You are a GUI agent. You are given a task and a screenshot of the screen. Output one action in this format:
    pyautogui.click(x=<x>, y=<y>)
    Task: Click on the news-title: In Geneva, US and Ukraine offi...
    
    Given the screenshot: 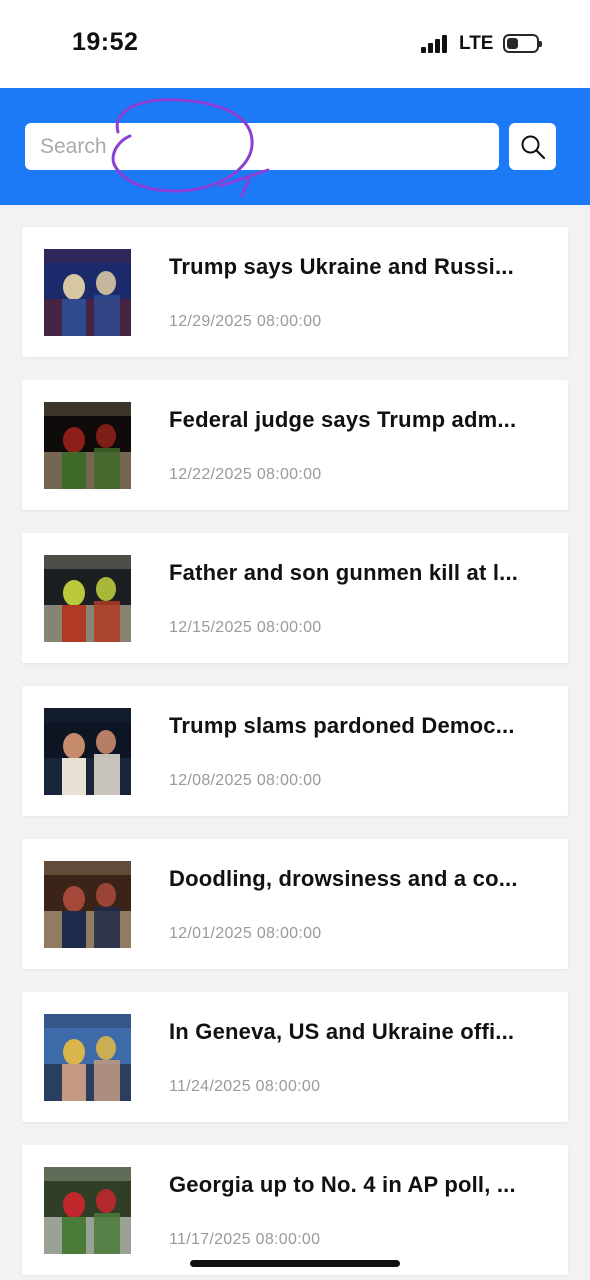 What is the action you would take?
    pyautogui.click(x=358, y=1032)
    